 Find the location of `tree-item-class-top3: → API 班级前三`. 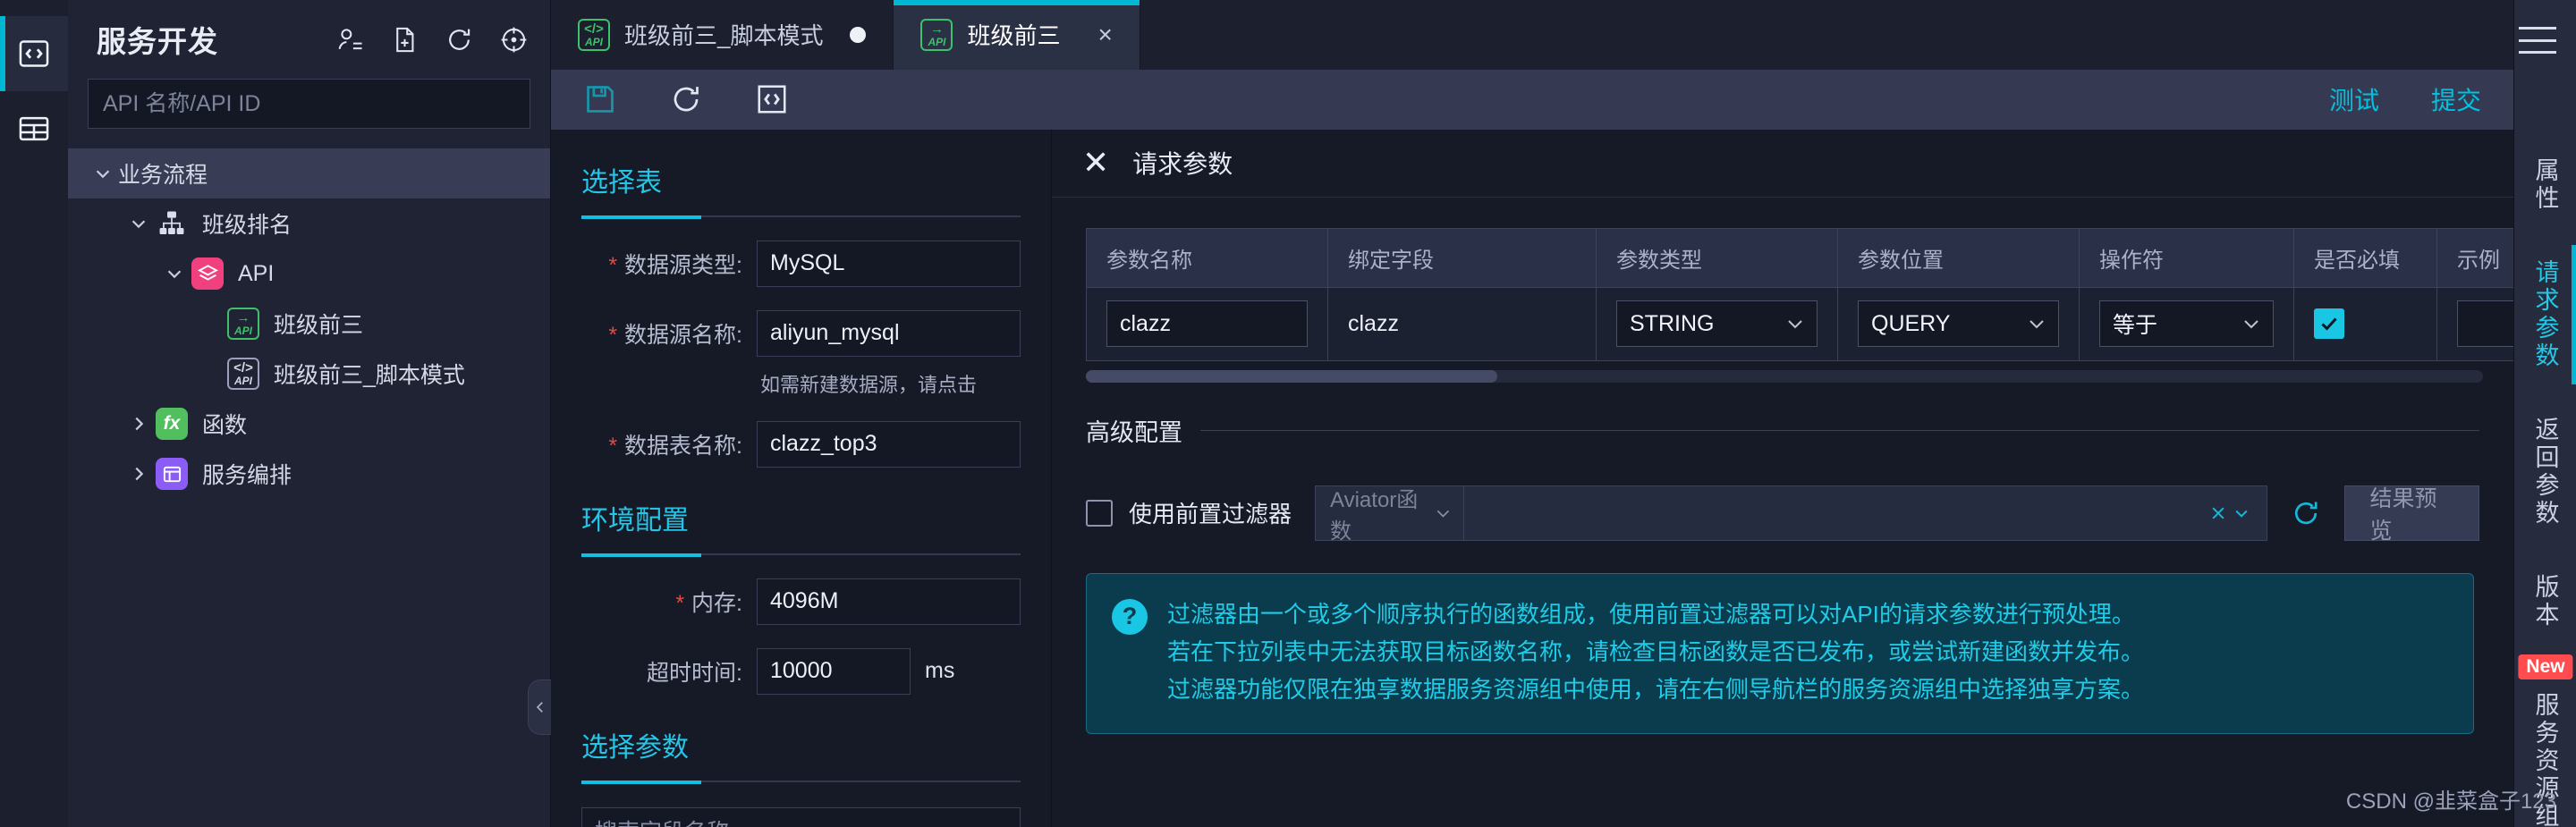

tree-item-class-top3: → API 班级前三 is located at coordinates (309, 324).